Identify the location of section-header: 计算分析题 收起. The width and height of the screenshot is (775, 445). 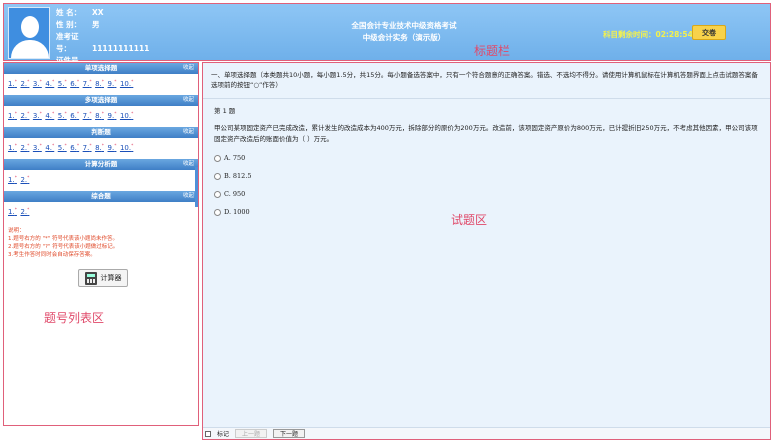
(101, 164).